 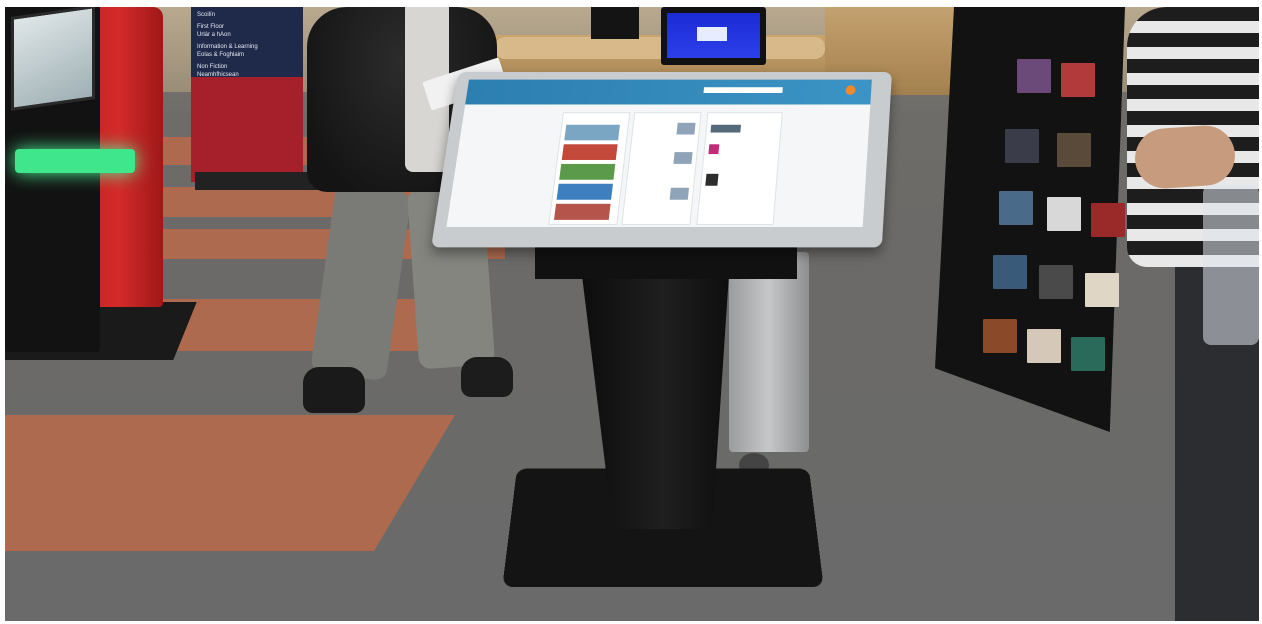 What do you see at coordinates (668, 92) in the screenshot?
I see `site-header` at bounding box center [668, 92].